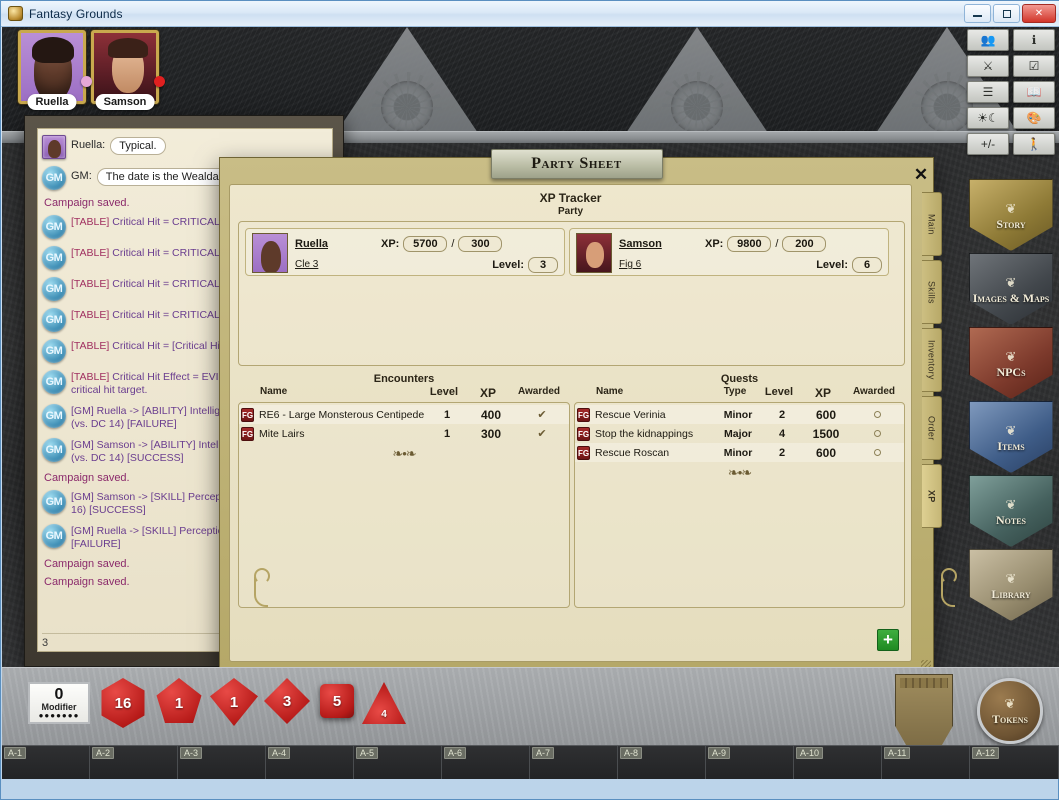 Image resolution: width=1059 pixels, height=800 pixels. Describe the element at coordinates (804, 243) in the screenshot. I see `xp-next-field: 200` at that location.